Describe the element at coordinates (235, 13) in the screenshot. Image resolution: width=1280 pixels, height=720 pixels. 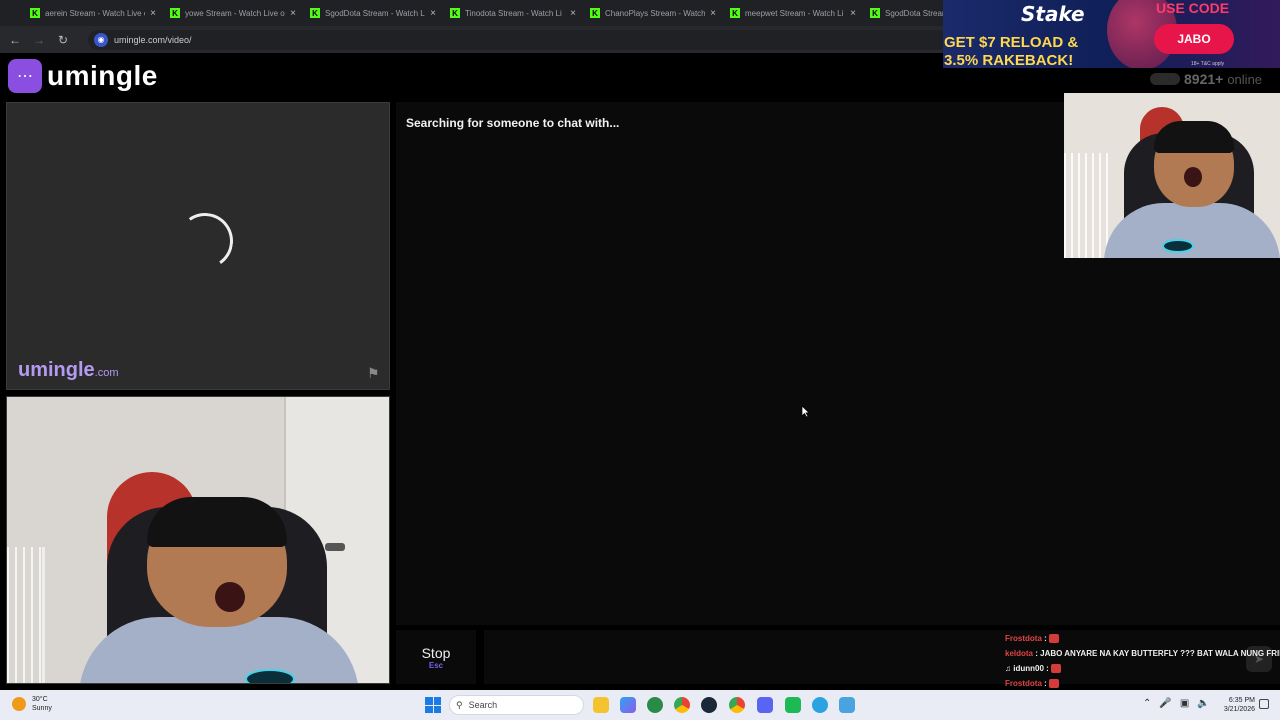
I see `tab-title: yowe Stream - Watch Live on` at that location.